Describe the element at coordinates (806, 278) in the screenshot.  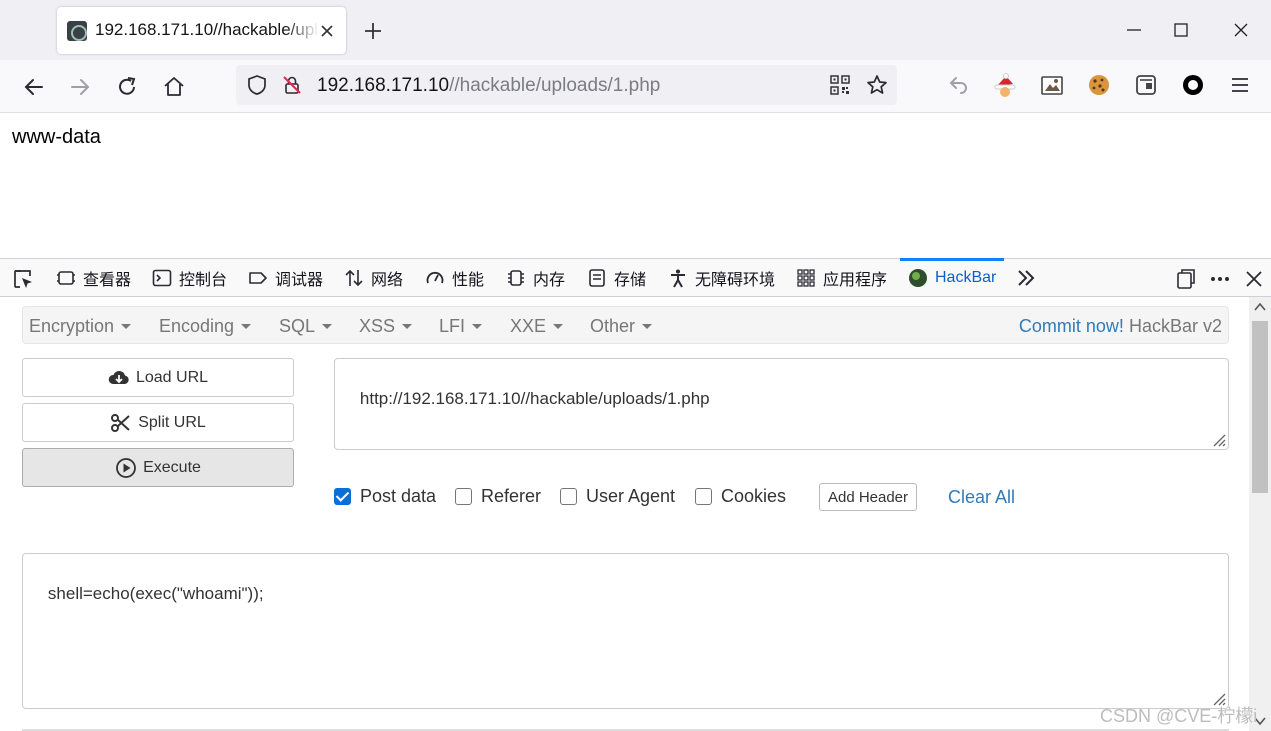
I see `application-icon` at that location.